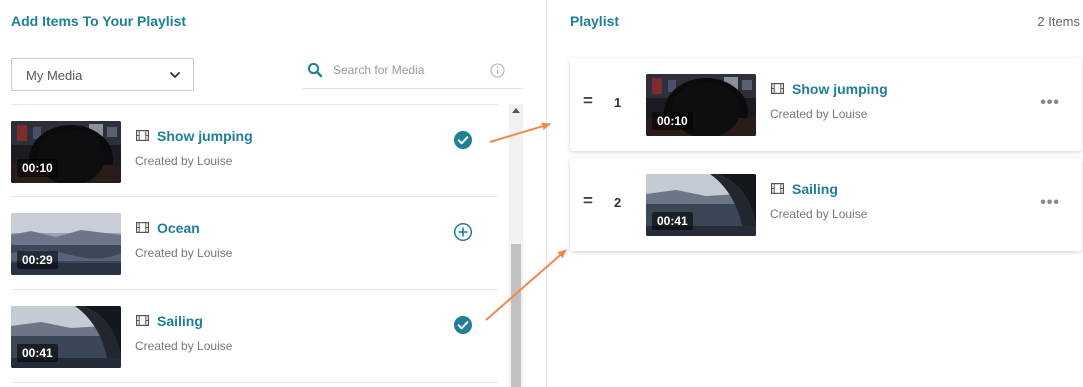 This screenshot has height=387, width=1083. Describe the element at coordinates (516, 315) in the screenshot. I see `scrollbar-thumb` at that location.